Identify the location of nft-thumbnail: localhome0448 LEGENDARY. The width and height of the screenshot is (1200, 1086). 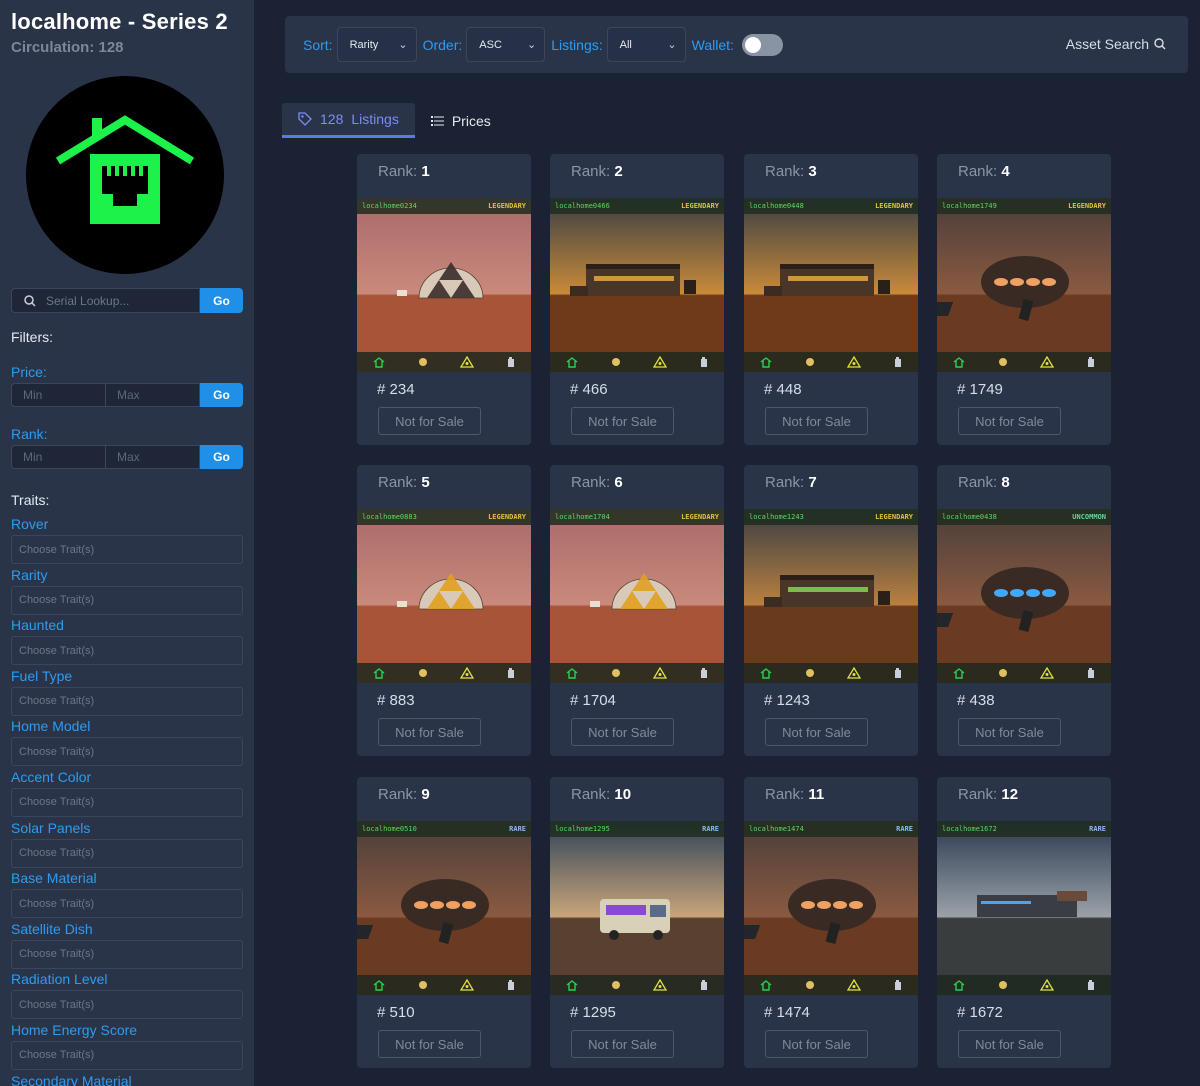
(831, 285).